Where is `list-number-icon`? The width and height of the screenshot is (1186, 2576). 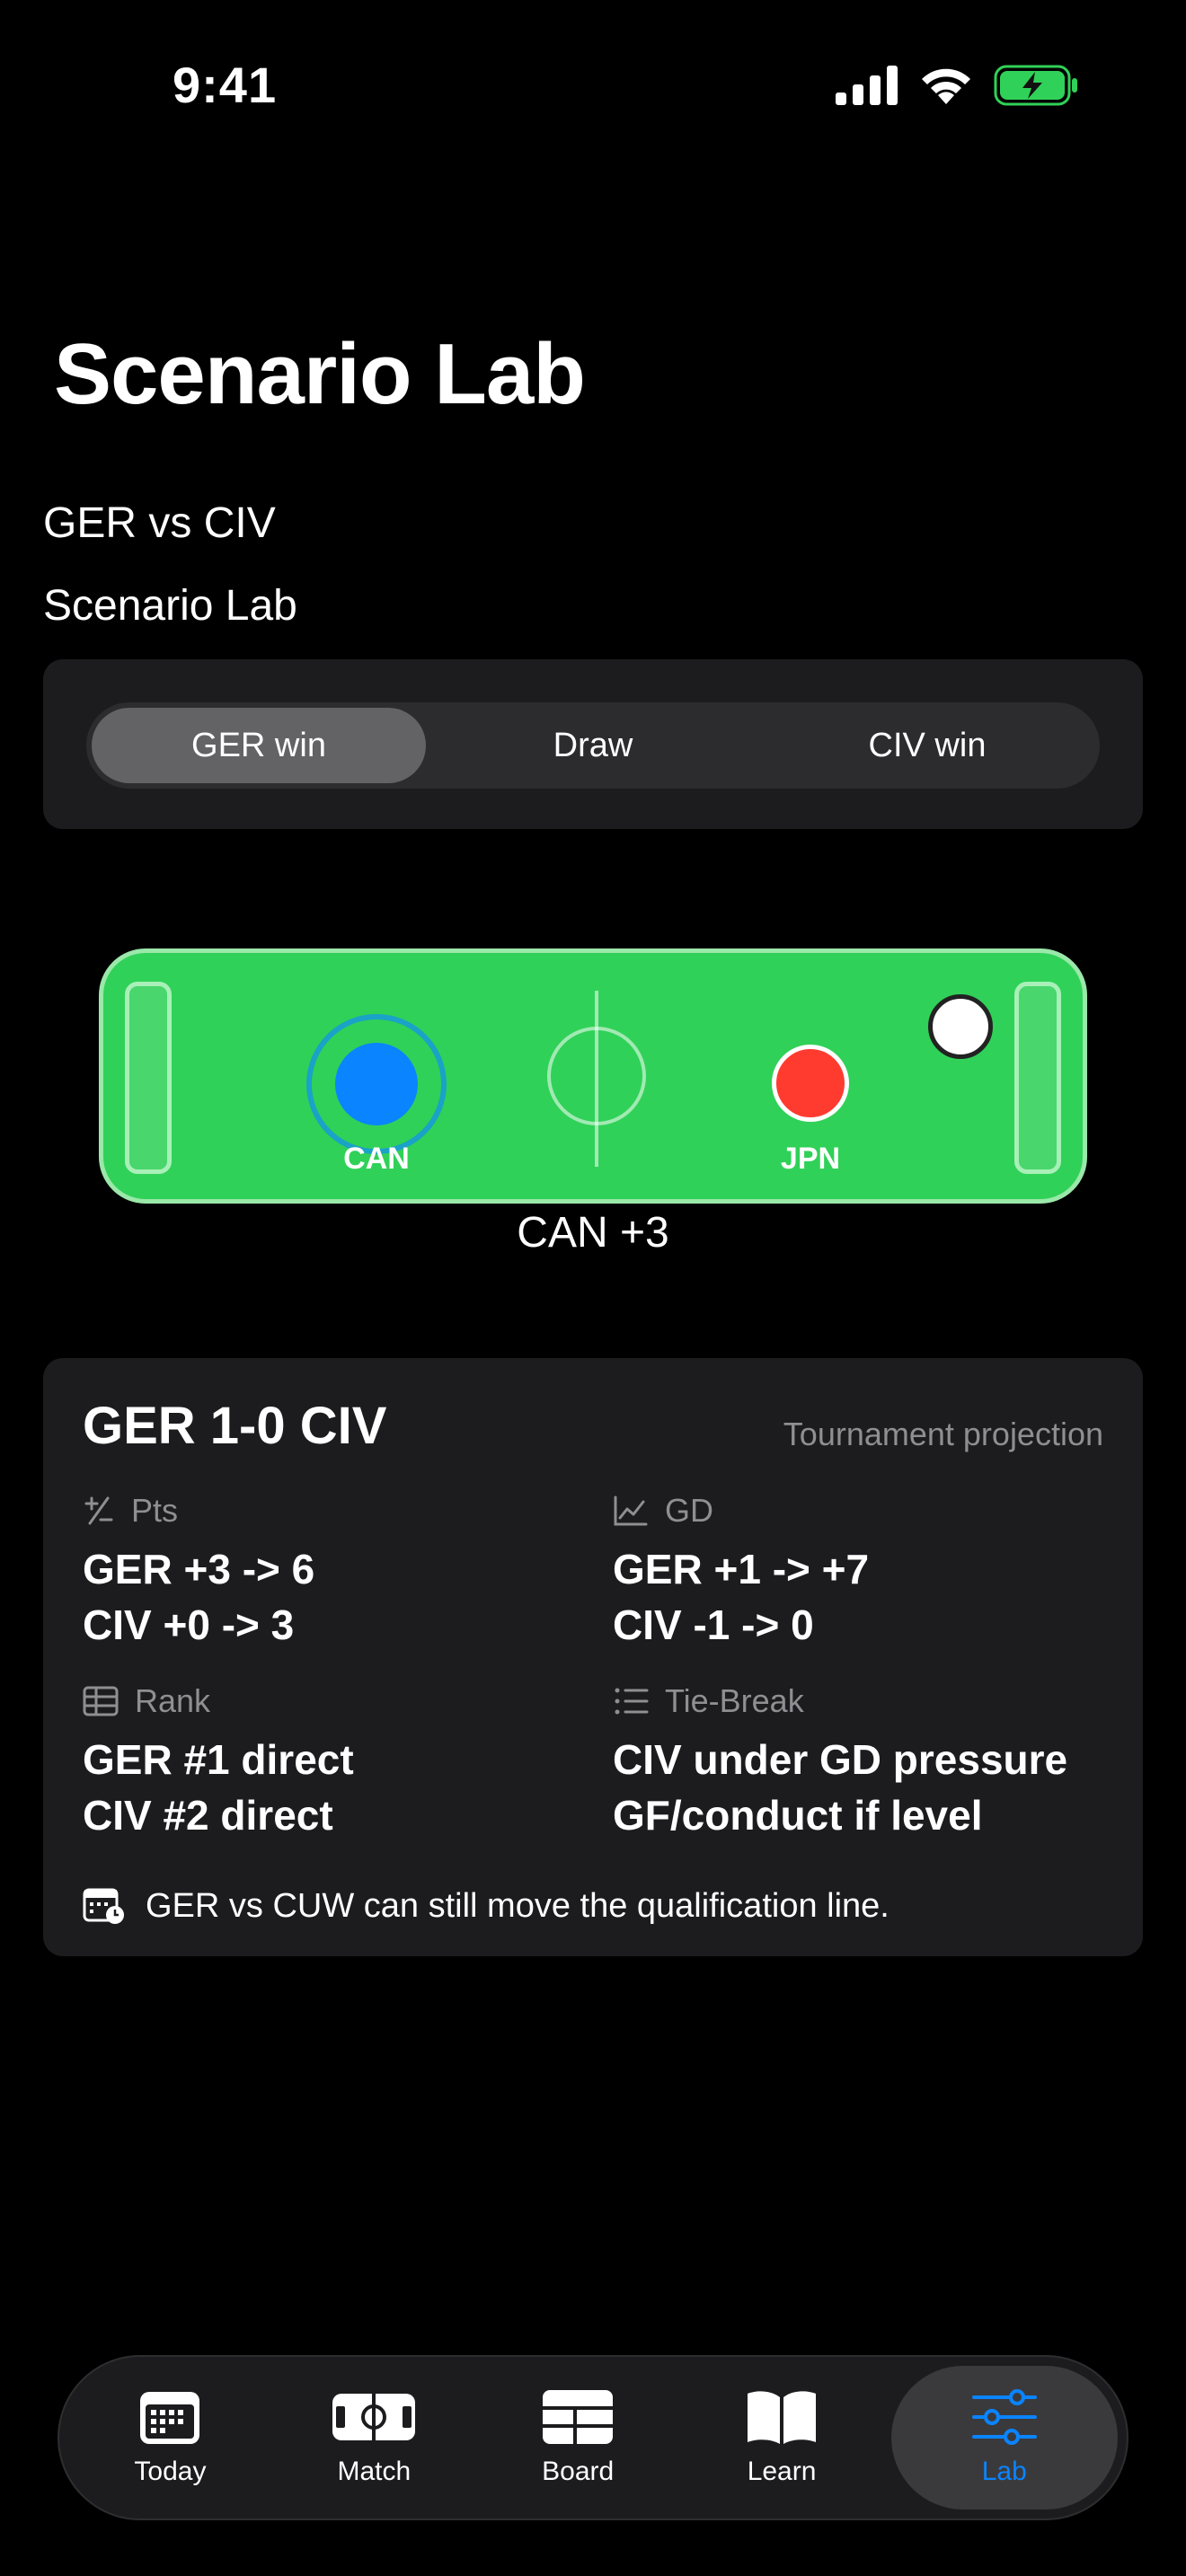
list-number-icon is located at coordinates (632, 1701).